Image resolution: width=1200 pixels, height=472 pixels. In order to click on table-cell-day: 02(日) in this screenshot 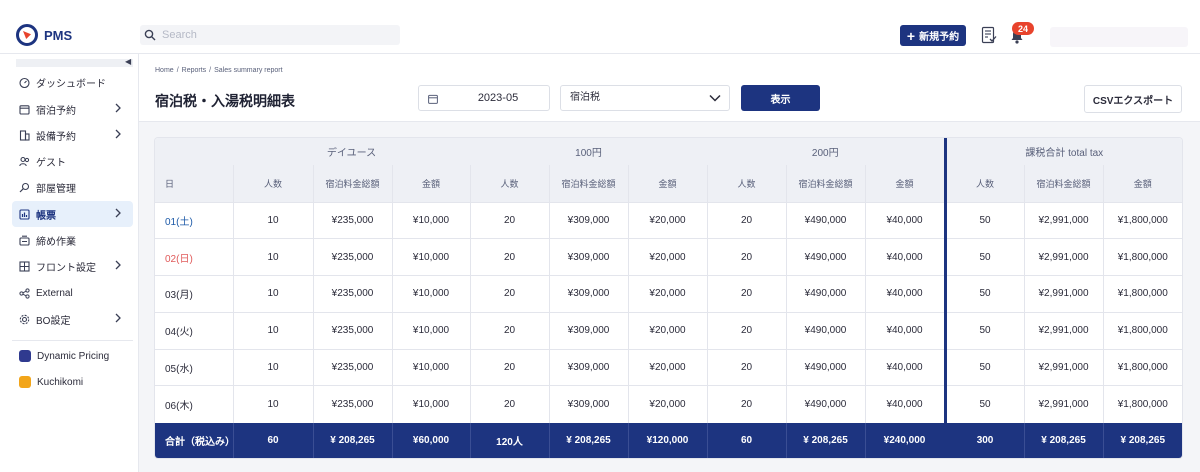, I will do `click(194, 257)`.